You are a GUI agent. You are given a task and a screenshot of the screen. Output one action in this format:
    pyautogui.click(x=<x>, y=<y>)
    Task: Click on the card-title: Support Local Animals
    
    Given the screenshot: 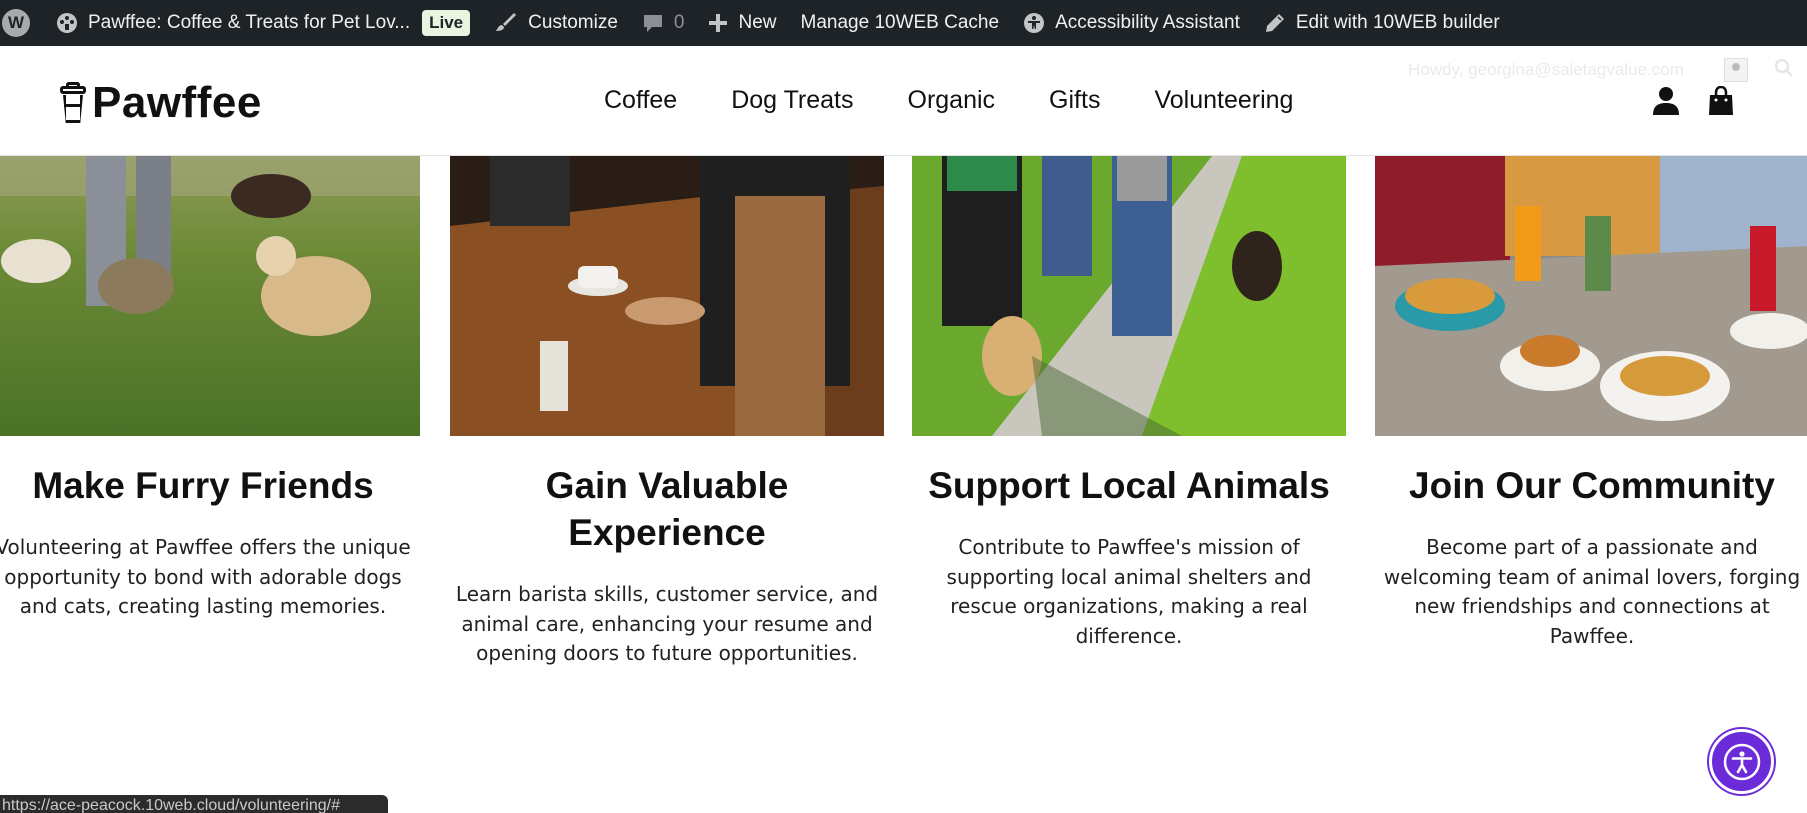 What is the action you would take?
    pyautogui.click(x=1129, y=485)
    